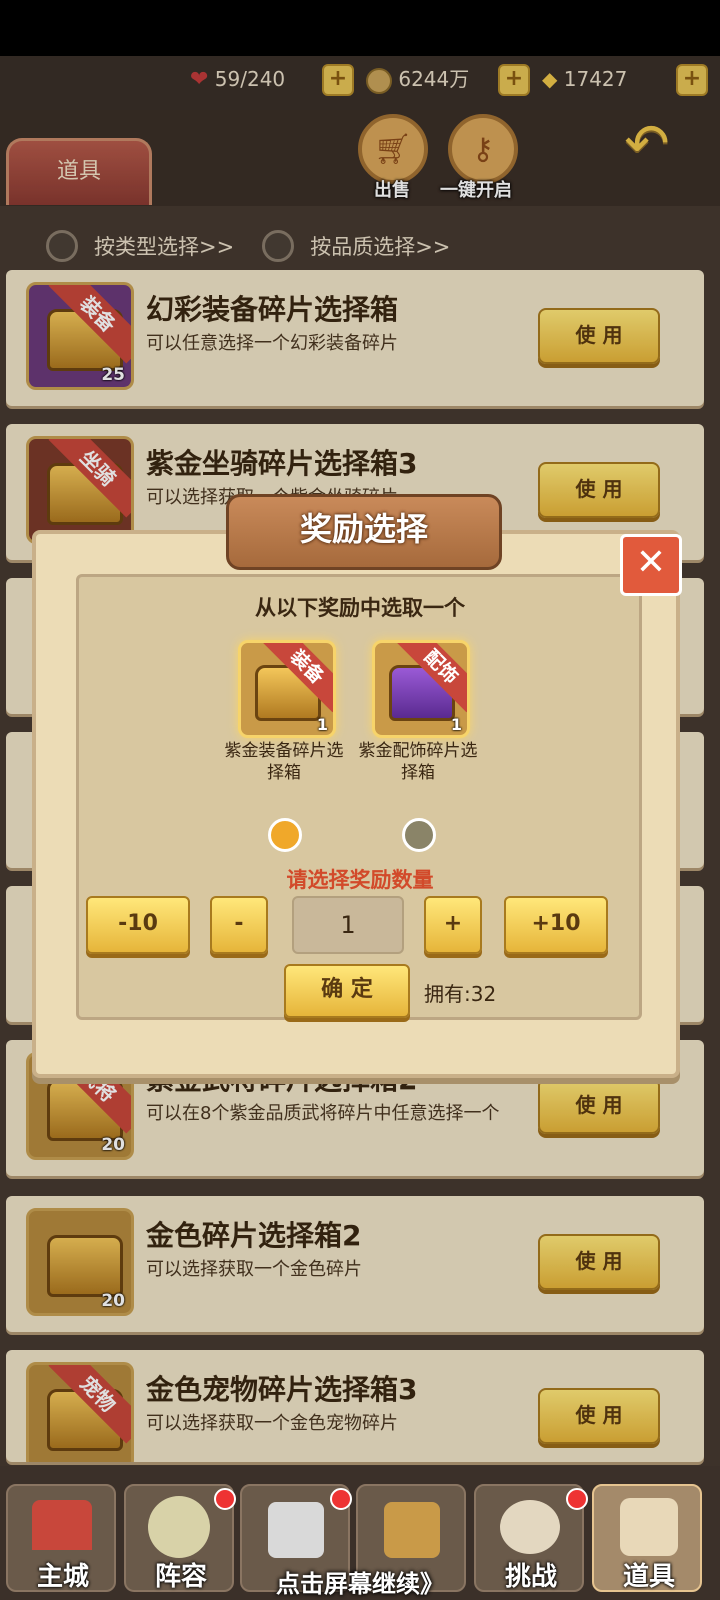  What do you see at coordinates (419, 835) in the screenshot?
I see `reward-radio` at bounding box center [419, 835].